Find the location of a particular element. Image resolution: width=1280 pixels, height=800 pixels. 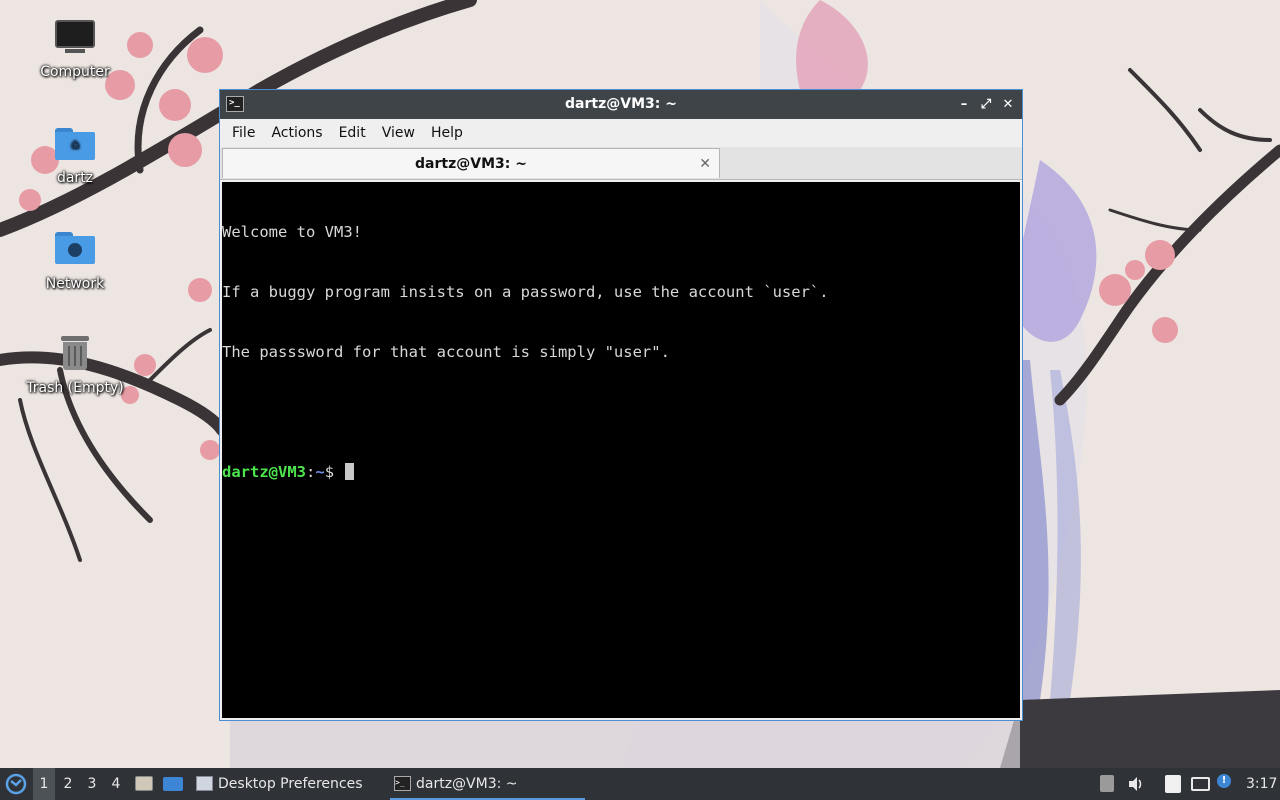

desktop-icon-trash: Trash (Empty) is located at coordinates (75, 364).